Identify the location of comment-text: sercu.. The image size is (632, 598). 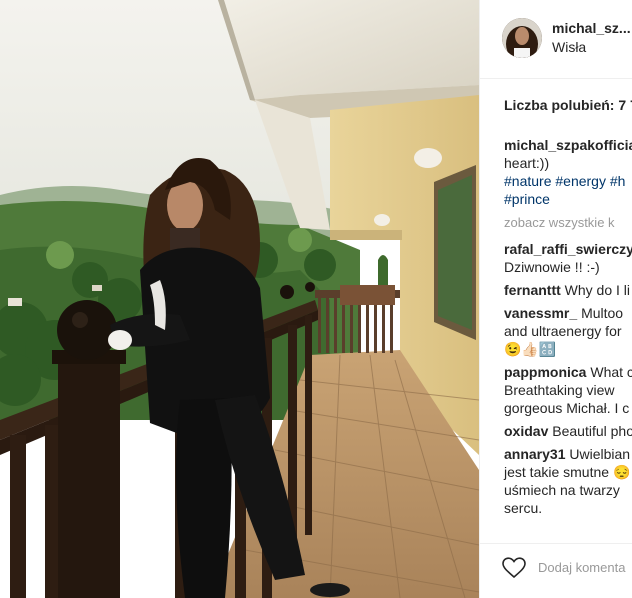
(523, 508).